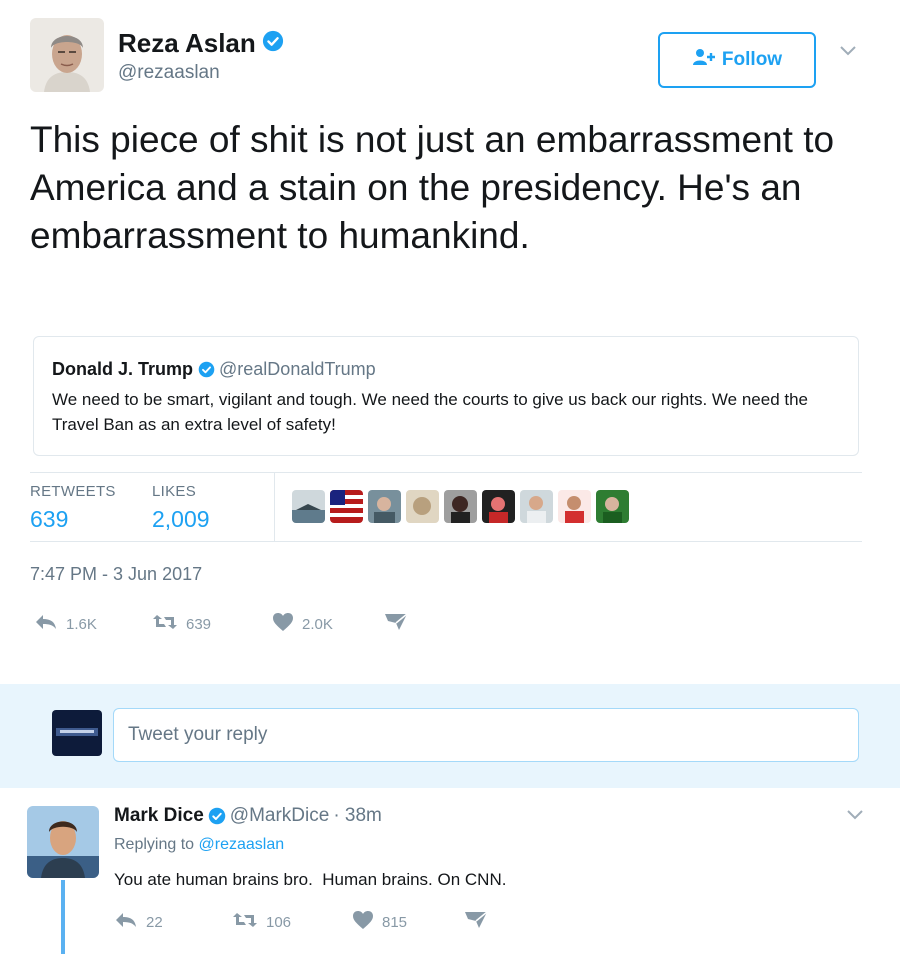 The image size is (900, 954). What do you see at coordinates (198, 734) in the screenshot?
I see `reply-input-placeholder: Tweet your reply` at bounding box center [198, 734].